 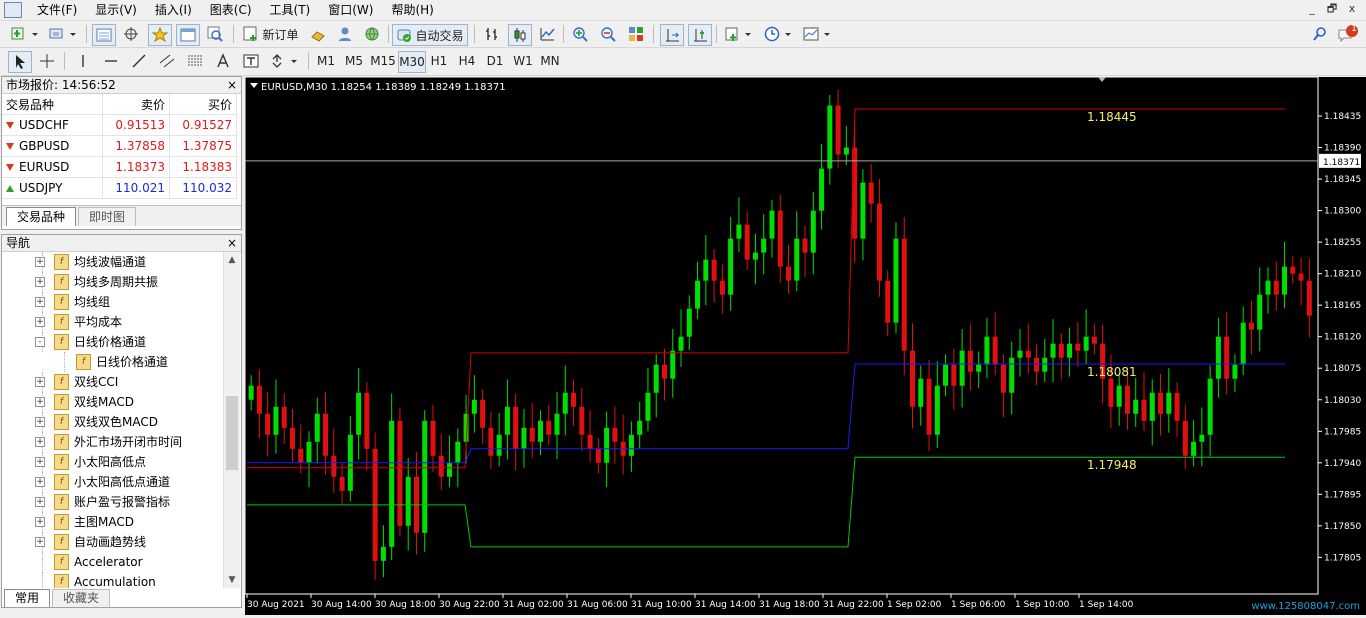 I want to click on chart-shift-button, so click(x=672, y=35).